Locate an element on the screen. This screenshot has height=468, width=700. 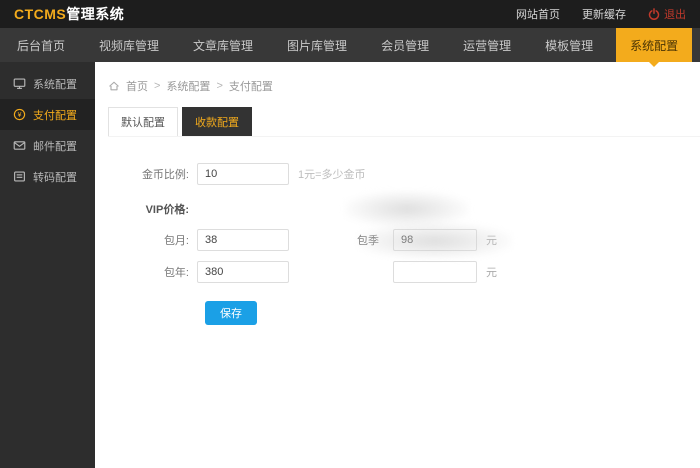
nav-item-operation: 运营管理 is located at coordinates (487, 45).